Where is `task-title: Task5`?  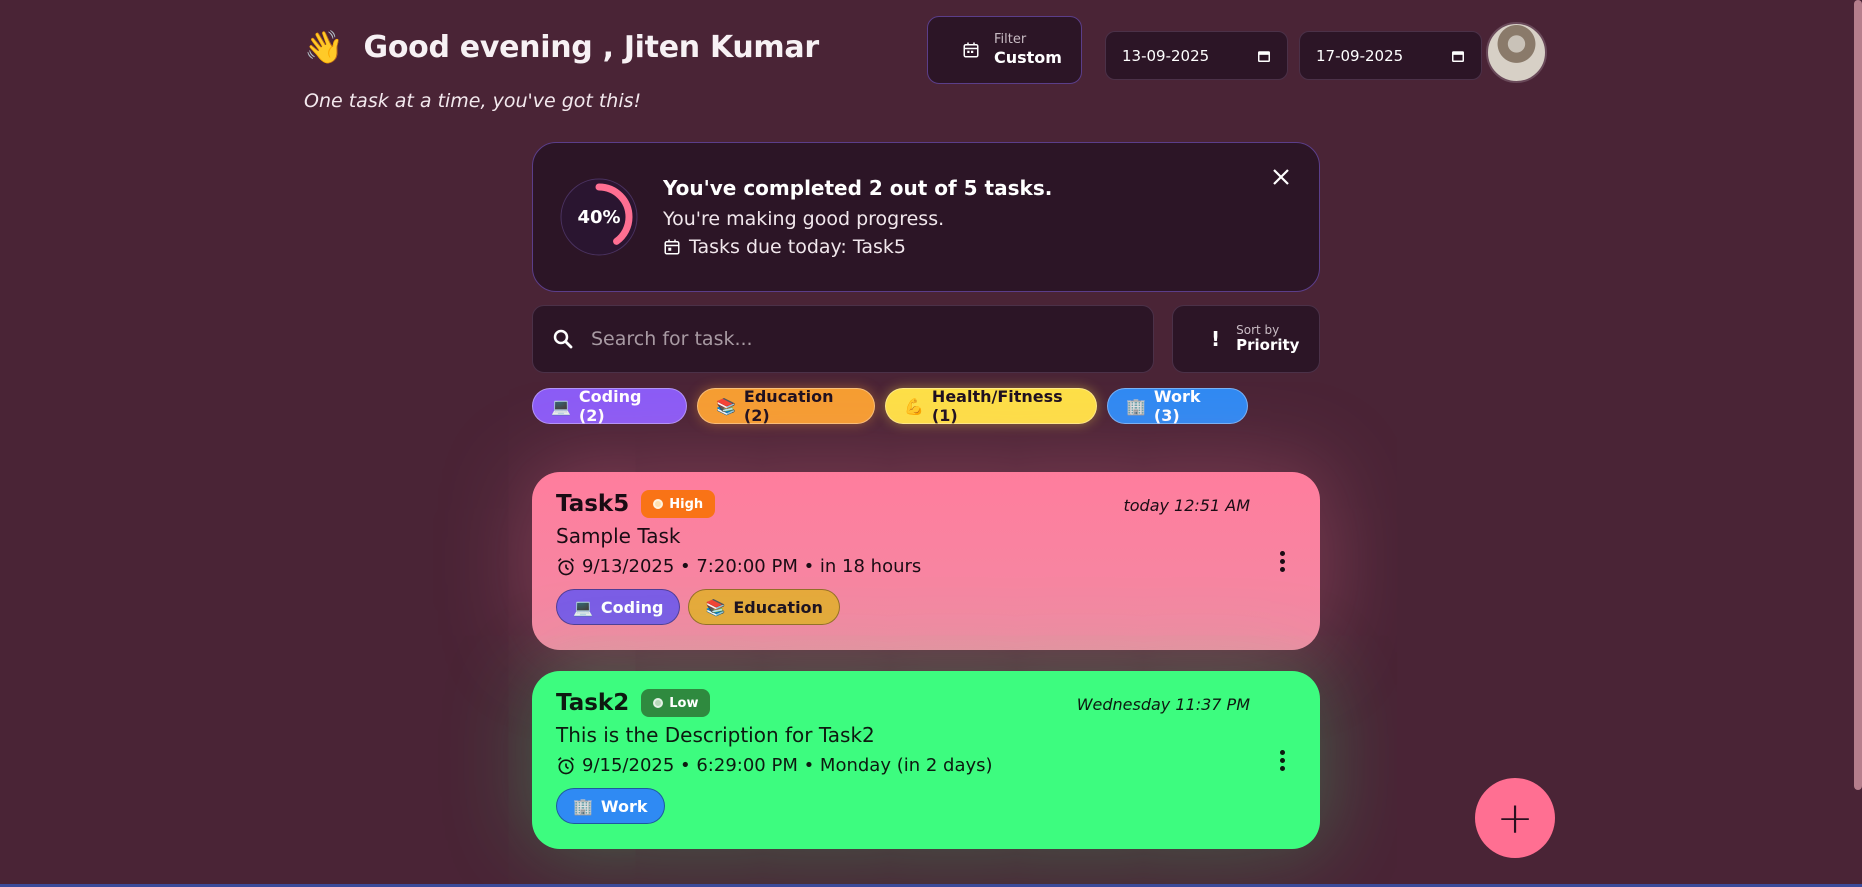
task-title: Task5 is located at coordinates (593, 504).